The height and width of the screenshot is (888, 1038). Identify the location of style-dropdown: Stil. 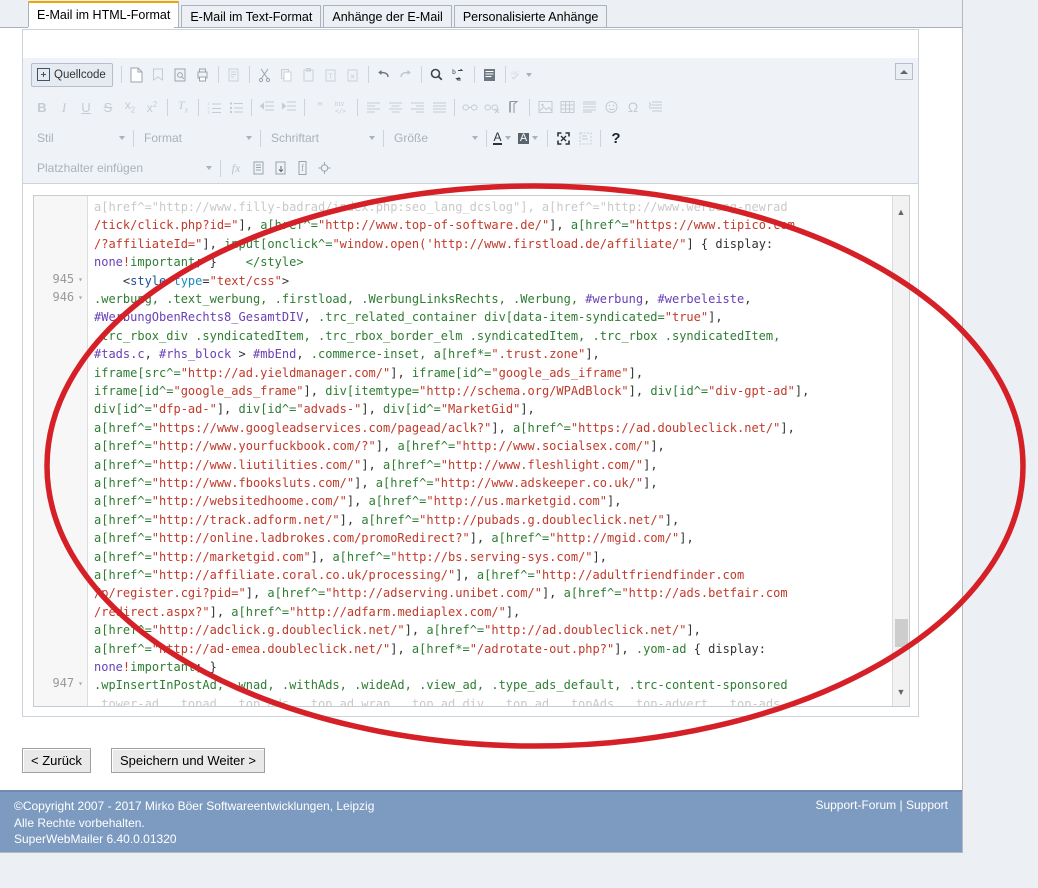
(80, 138).